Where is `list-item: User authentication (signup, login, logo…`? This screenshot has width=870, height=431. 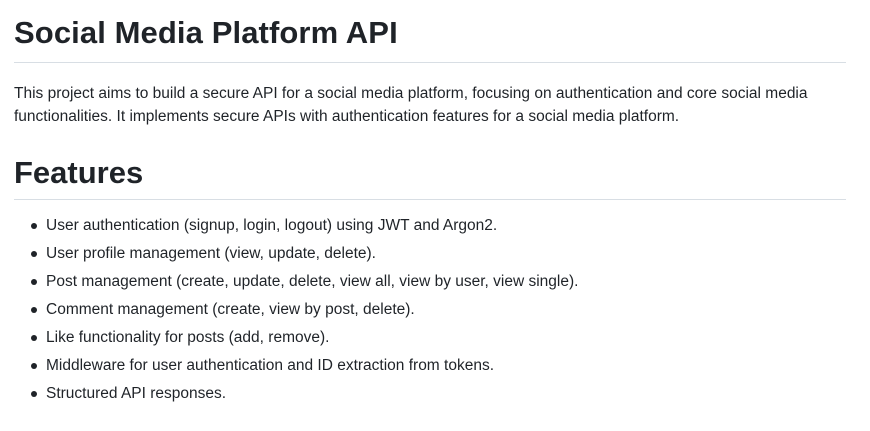
list-item: User authentication (signup, login, logo… is located at coordinates (430, 226).